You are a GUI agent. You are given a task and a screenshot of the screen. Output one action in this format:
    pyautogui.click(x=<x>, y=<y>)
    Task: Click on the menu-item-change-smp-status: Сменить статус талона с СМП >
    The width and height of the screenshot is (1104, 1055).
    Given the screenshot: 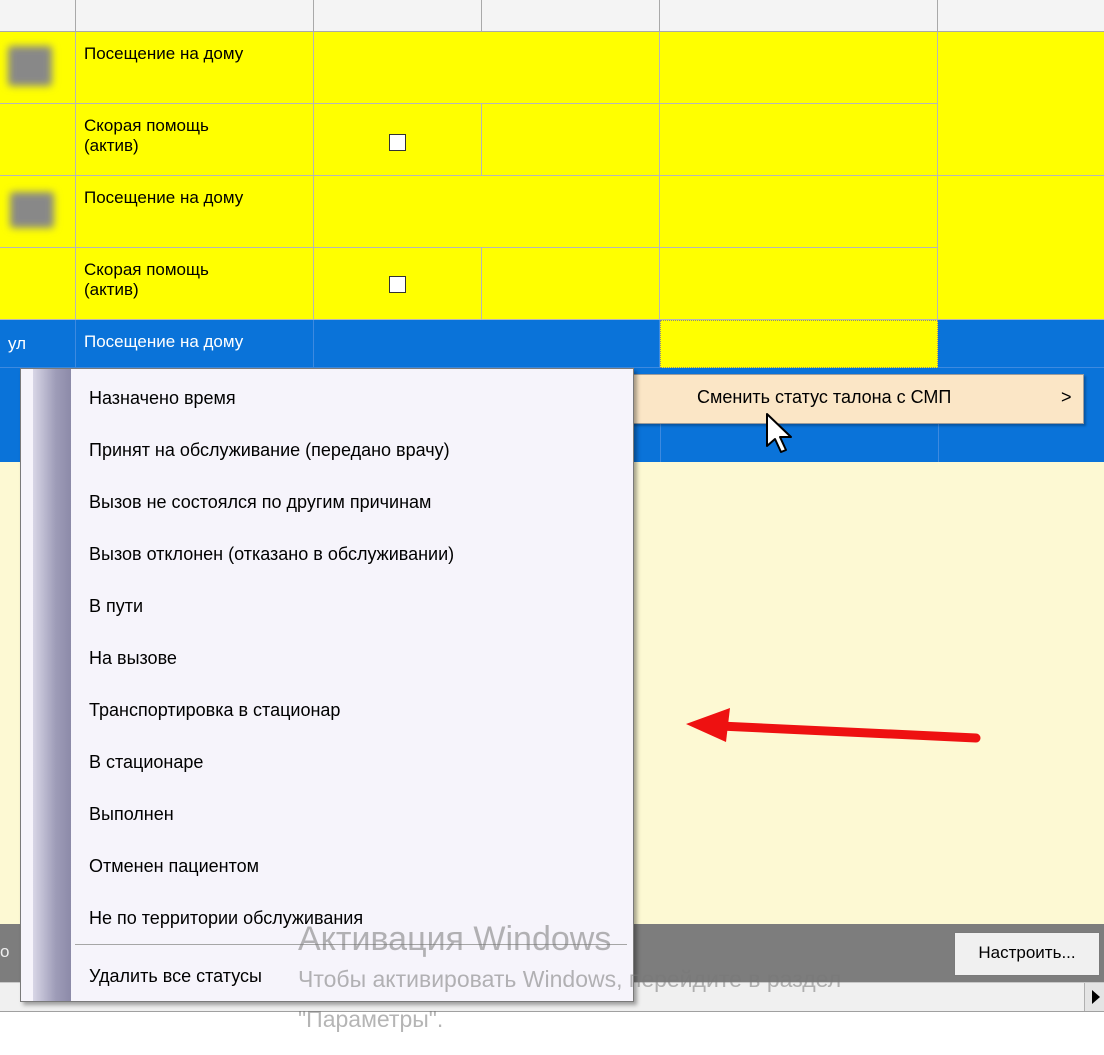 What is the action you would take?
    pyautogui.click(x=857, y=399)
    